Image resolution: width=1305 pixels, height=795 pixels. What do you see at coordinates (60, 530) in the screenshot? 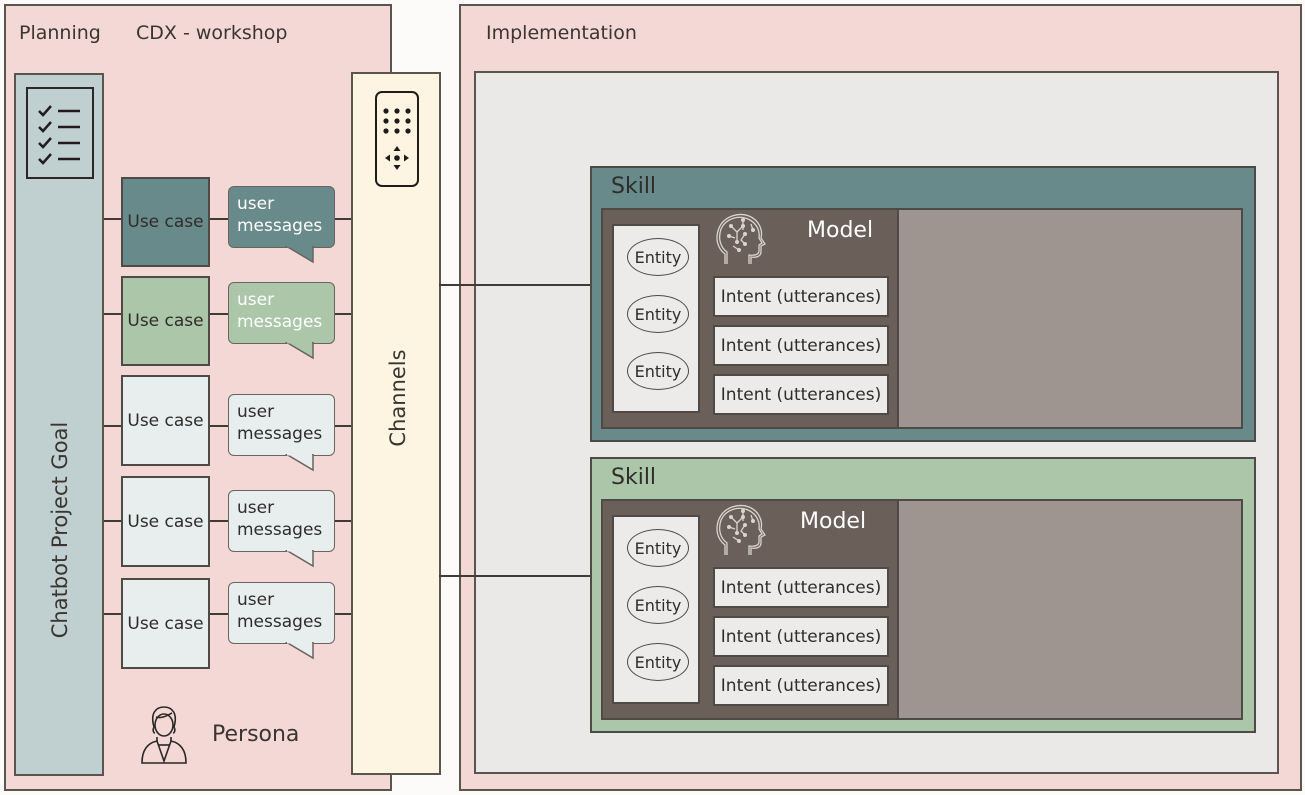
I see `goal-label: Chatbot Project Goal` at bounding box center [60, 530].